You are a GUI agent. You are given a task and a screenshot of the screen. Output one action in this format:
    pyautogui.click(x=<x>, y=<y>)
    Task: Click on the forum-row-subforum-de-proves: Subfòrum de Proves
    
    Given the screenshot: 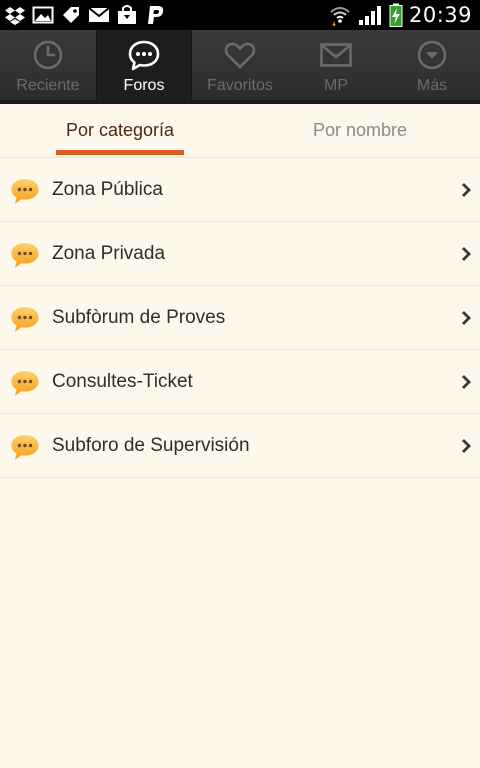 What is the action you would take?
    pyautogui.click(x=240, y=318)
    